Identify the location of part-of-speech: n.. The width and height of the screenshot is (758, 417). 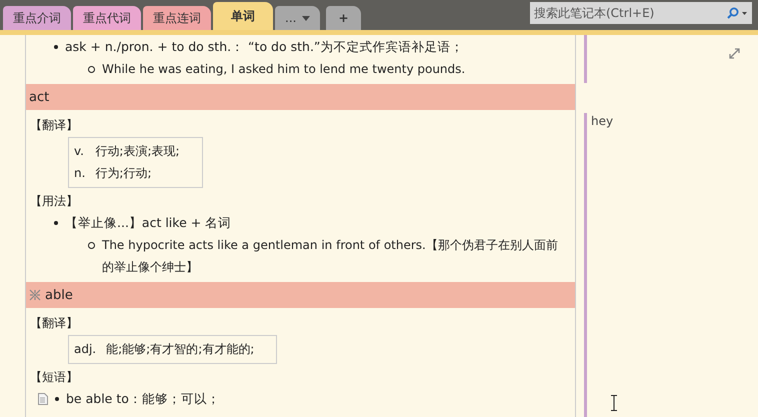
(80, 173).